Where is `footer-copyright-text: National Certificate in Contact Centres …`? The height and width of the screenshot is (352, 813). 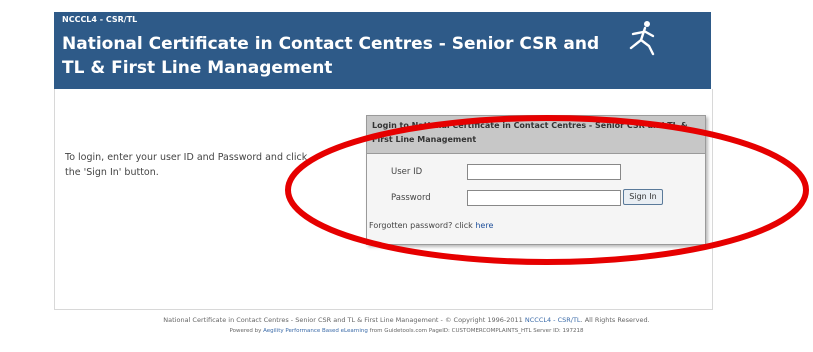
footer-copyright-text: National Certificate in Contact Centres … is located at coordinates (343, 320).